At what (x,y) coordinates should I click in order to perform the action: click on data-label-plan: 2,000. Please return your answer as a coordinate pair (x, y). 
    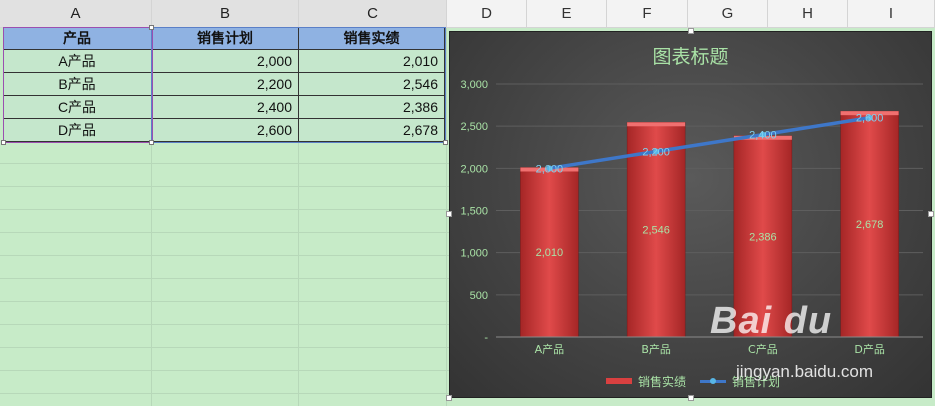
    Looking at the image, I should click on (550, 169).